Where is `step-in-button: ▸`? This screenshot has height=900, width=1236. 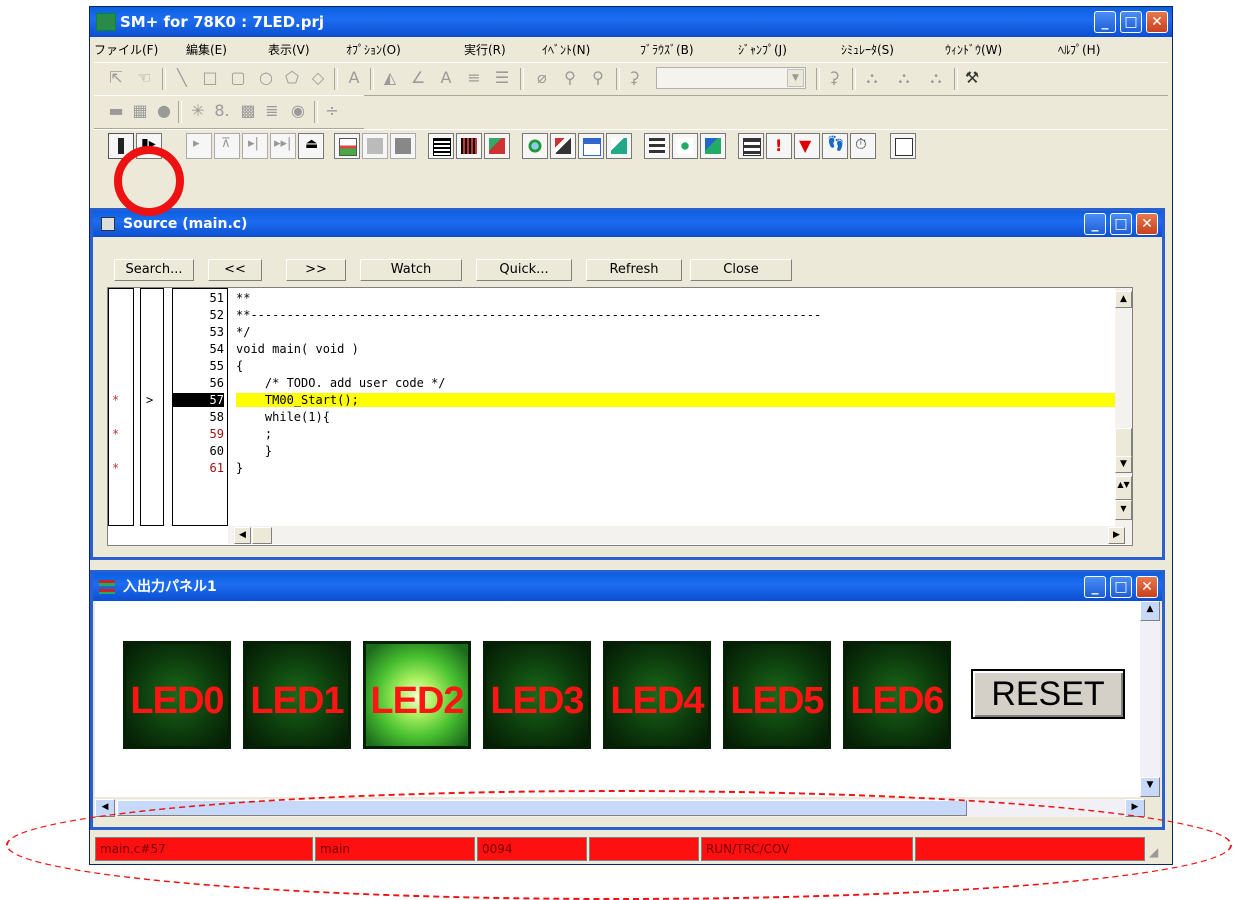
step-in-button: ▸ is located at coordinates (199, 146).